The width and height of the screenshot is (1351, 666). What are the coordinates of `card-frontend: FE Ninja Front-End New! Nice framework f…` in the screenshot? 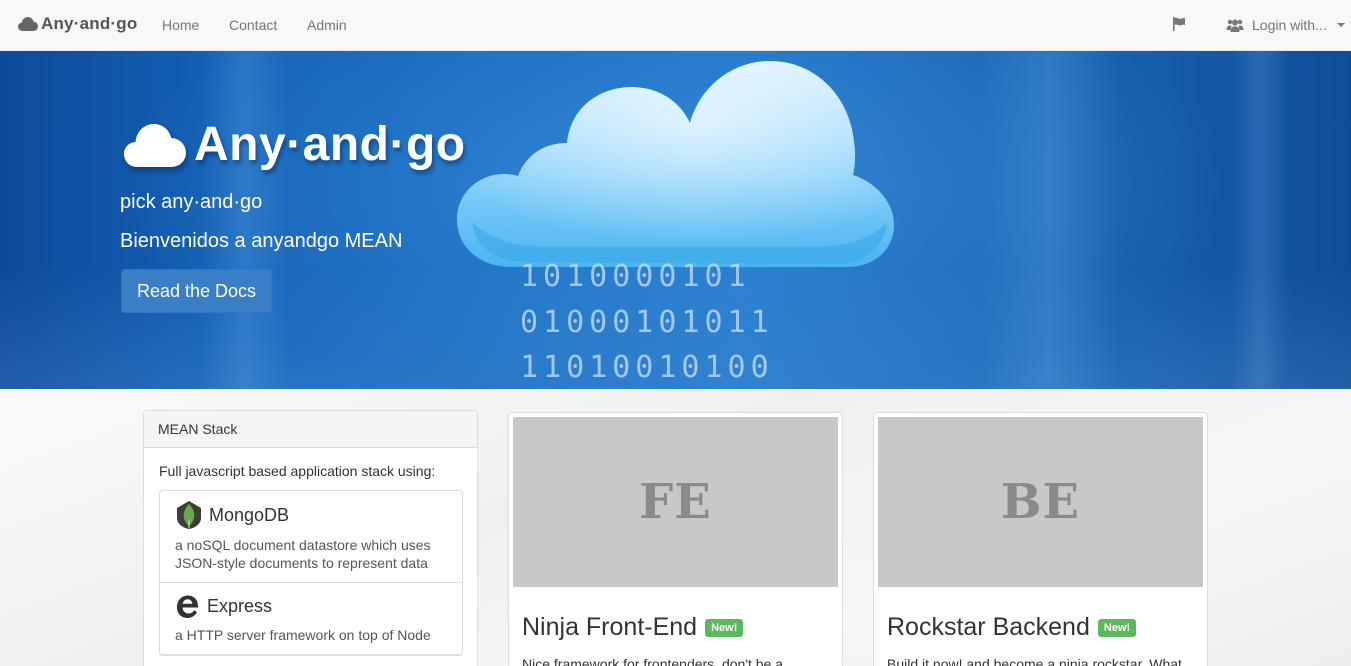 It's located at (675, 539).